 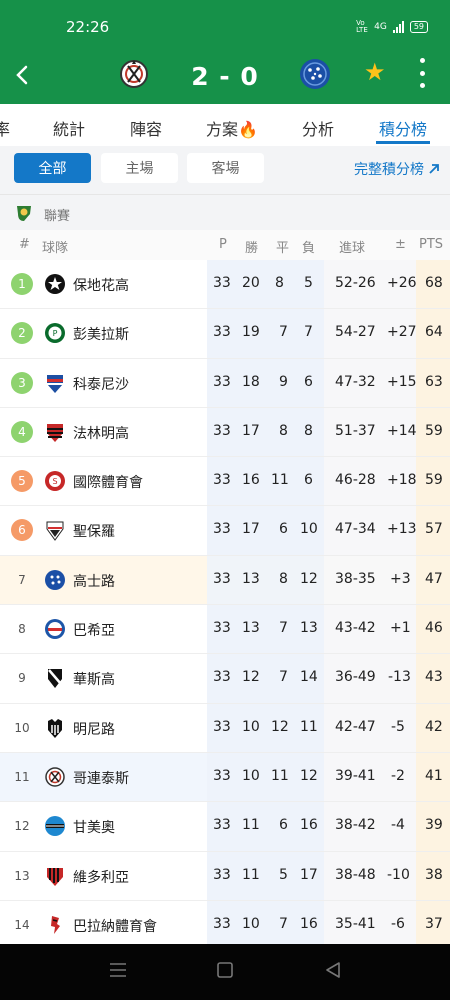 What do you see at coordinates (55, 432) in the screenshot?
I see `flamengo-crest-icon` at bounding box center [55, 432].